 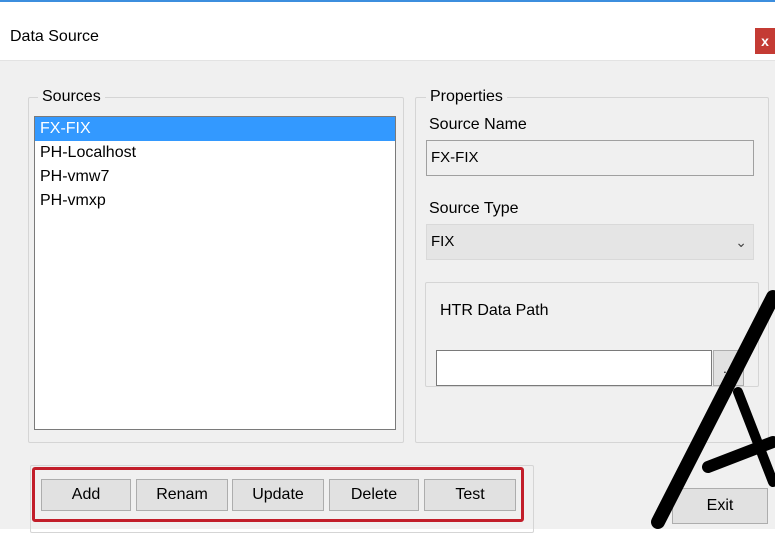 I want to click on properties-legend: Properties, so click(x=466, y=97).